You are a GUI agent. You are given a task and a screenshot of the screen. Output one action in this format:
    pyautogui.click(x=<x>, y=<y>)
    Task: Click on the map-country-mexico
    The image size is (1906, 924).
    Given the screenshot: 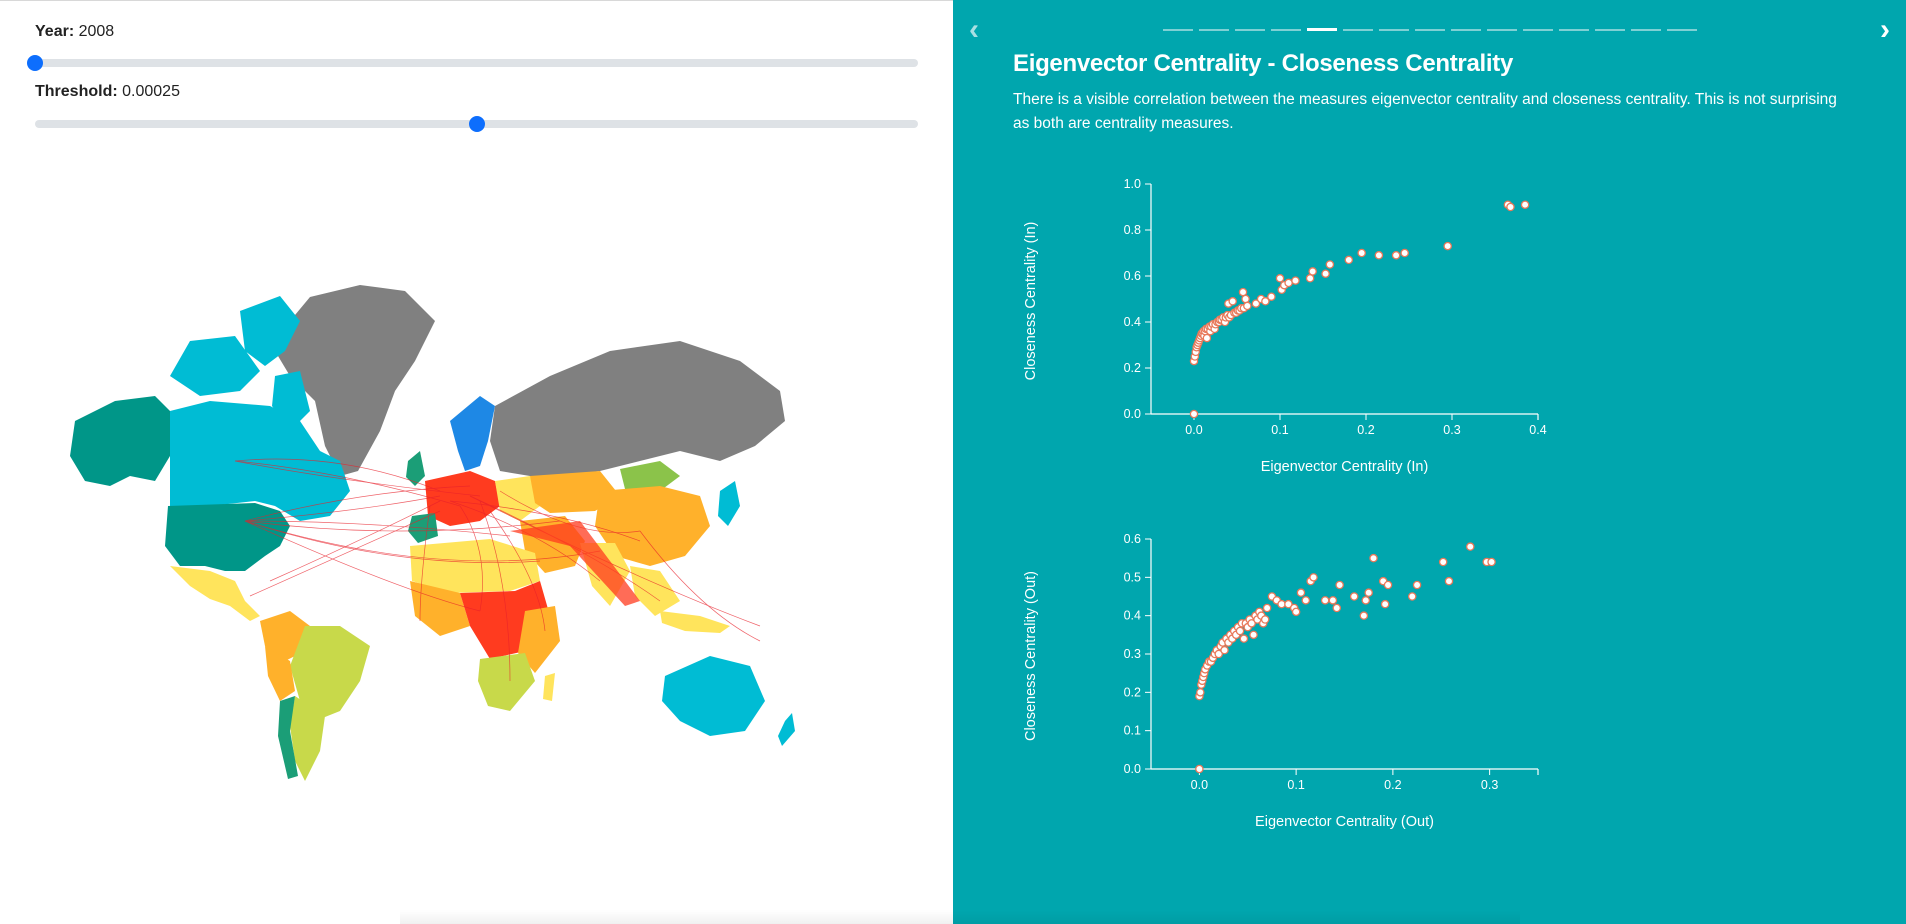 What is the action you would take?
    pyautogui.click(x=215, y=593)
    